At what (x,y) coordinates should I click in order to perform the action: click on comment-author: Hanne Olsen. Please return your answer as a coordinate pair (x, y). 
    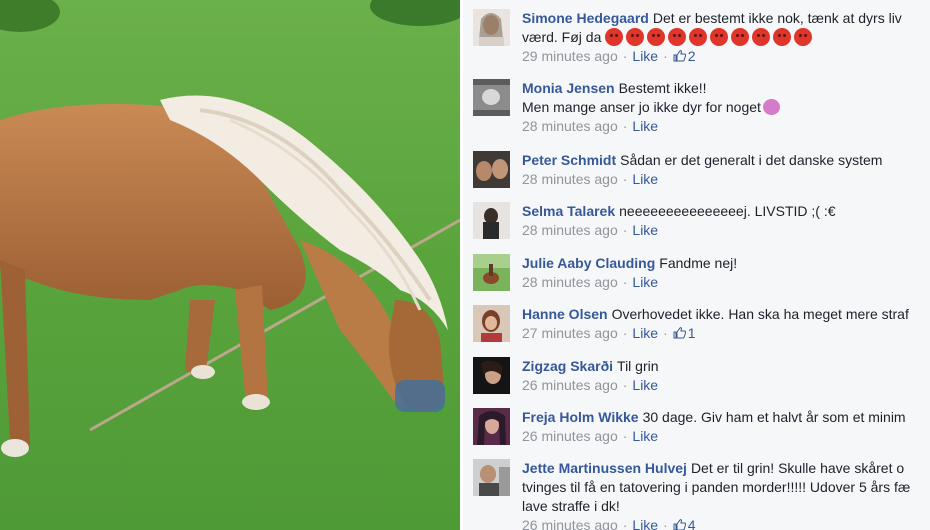
    Looking at the image, I should click on (565, 314).